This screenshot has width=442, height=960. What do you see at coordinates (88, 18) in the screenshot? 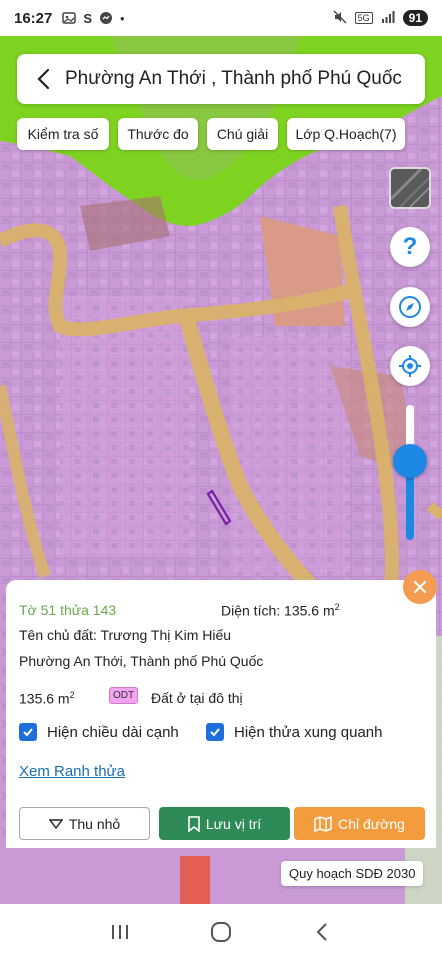
I see `s-icon: S` at bounding box center [88, 18].